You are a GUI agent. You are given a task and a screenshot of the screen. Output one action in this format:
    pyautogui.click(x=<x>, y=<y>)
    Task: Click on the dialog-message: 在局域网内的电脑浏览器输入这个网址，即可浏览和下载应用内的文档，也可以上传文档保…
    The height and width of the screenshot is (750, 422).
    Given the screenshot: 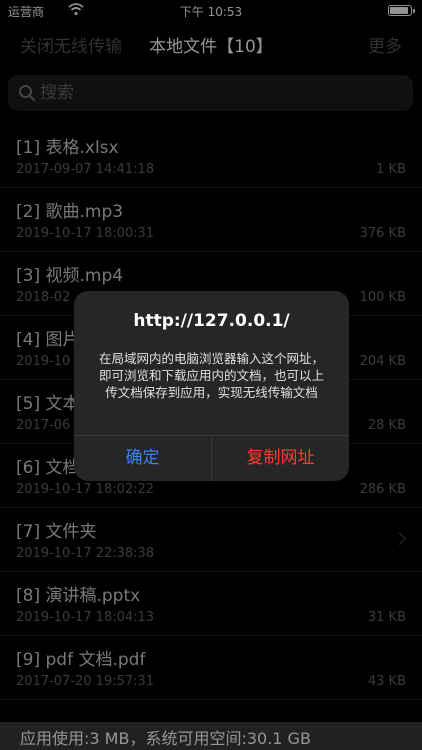 What is the action you would take?
    pyautogui.click(x=211, y=375)
    